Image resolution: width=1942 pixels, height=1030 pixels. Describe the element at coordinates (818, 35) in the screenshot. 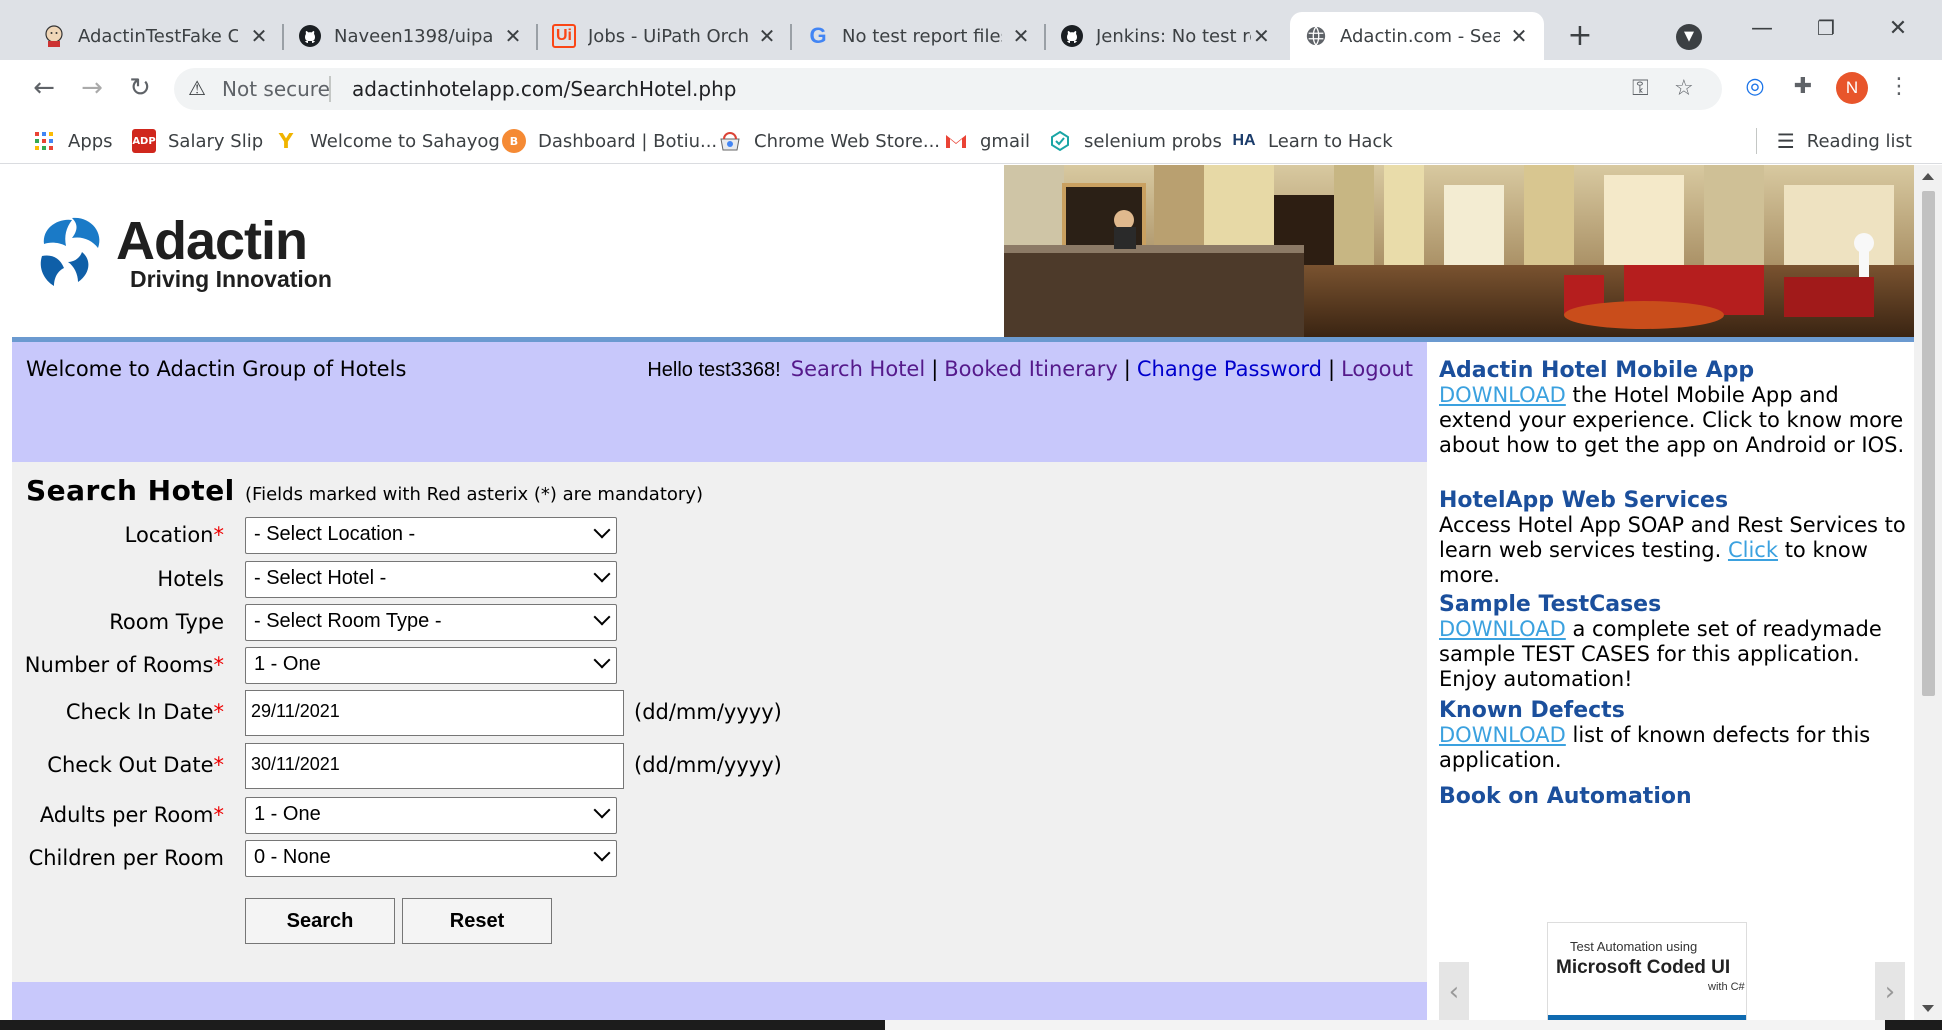

I see `google-icon: G` at that location.